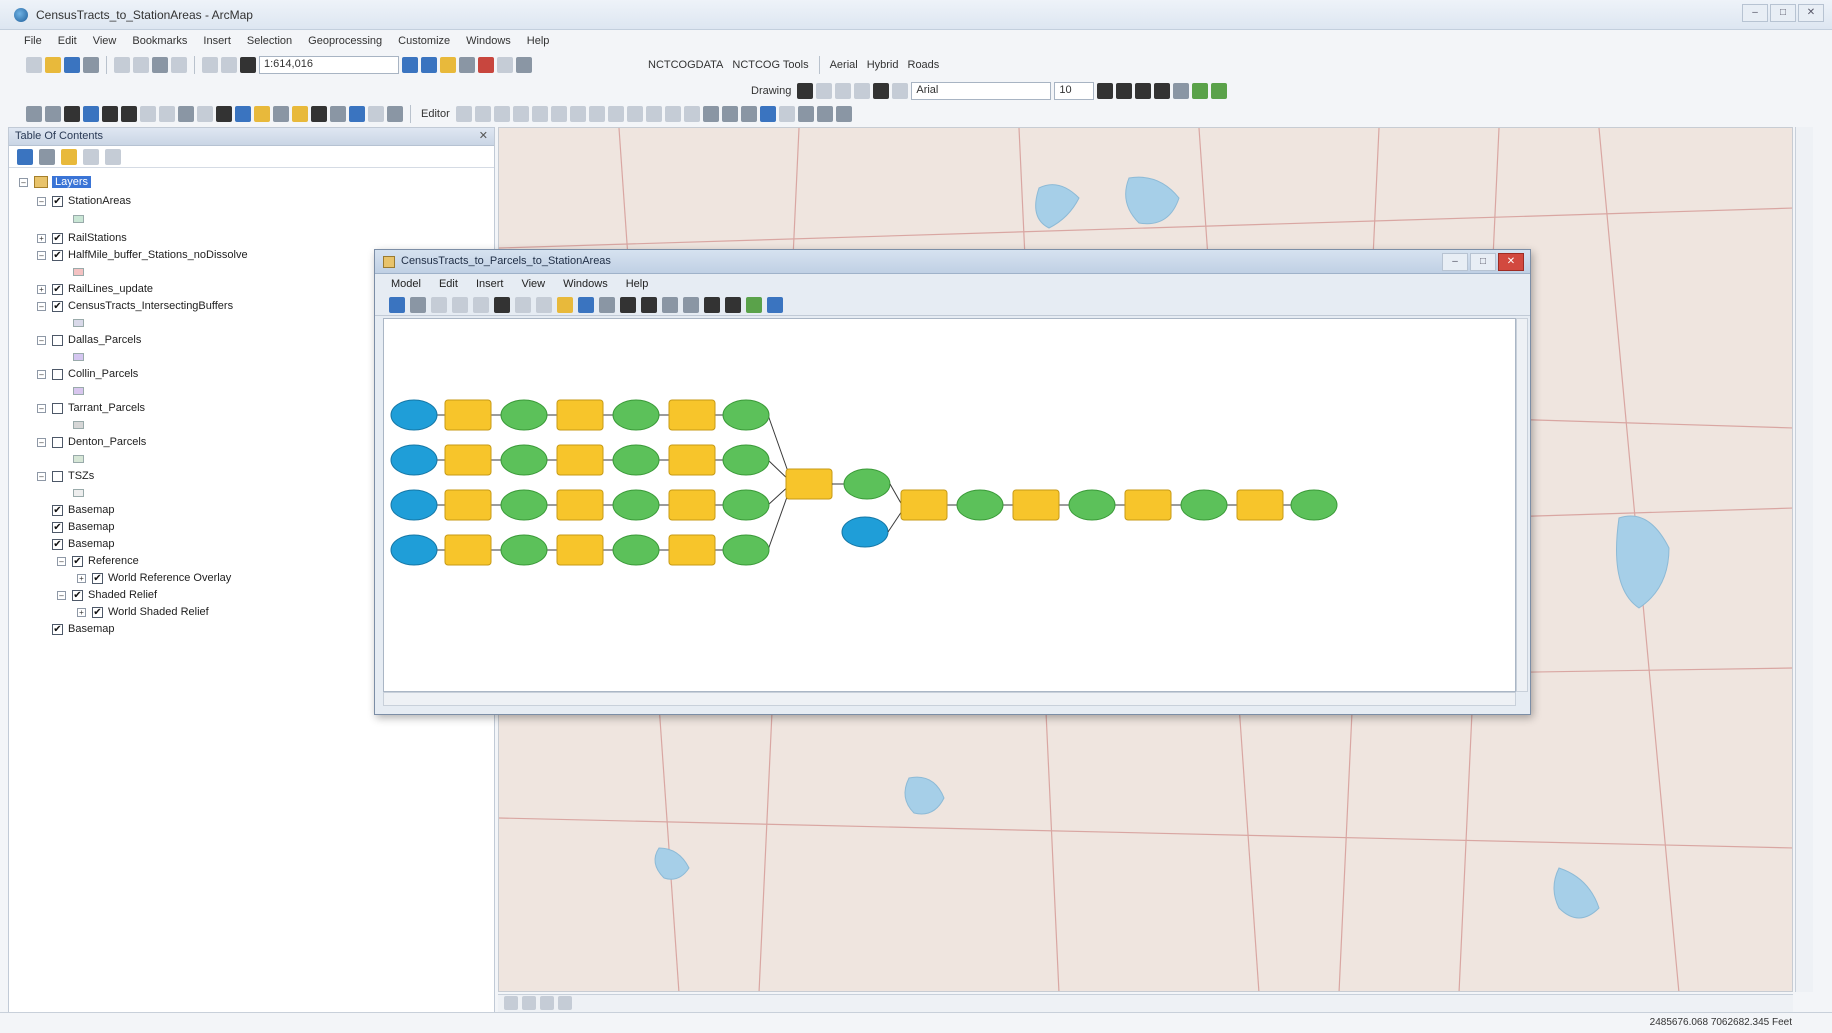 The width and height of the screenshot is (1832, 1033). I want to click on toc-layer-row: – ✔ StationAreas, so click(84, 201).